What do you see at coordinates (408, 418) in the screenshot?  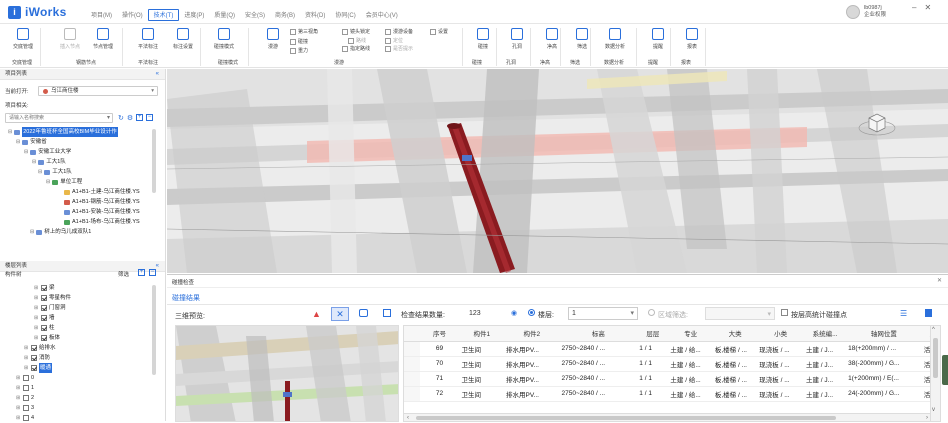 I see `chevron-left-icon: ‹` at bounding box center [408, 418].